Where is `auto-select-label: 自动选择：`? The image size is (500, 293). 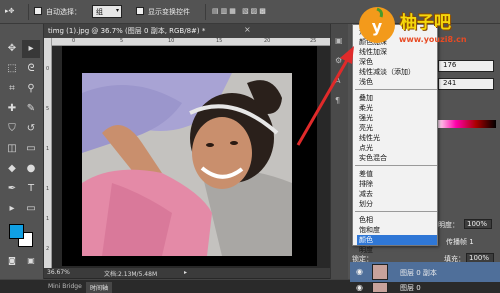 auto-select-label: 自动选择： is located at coordinates (63, 12).